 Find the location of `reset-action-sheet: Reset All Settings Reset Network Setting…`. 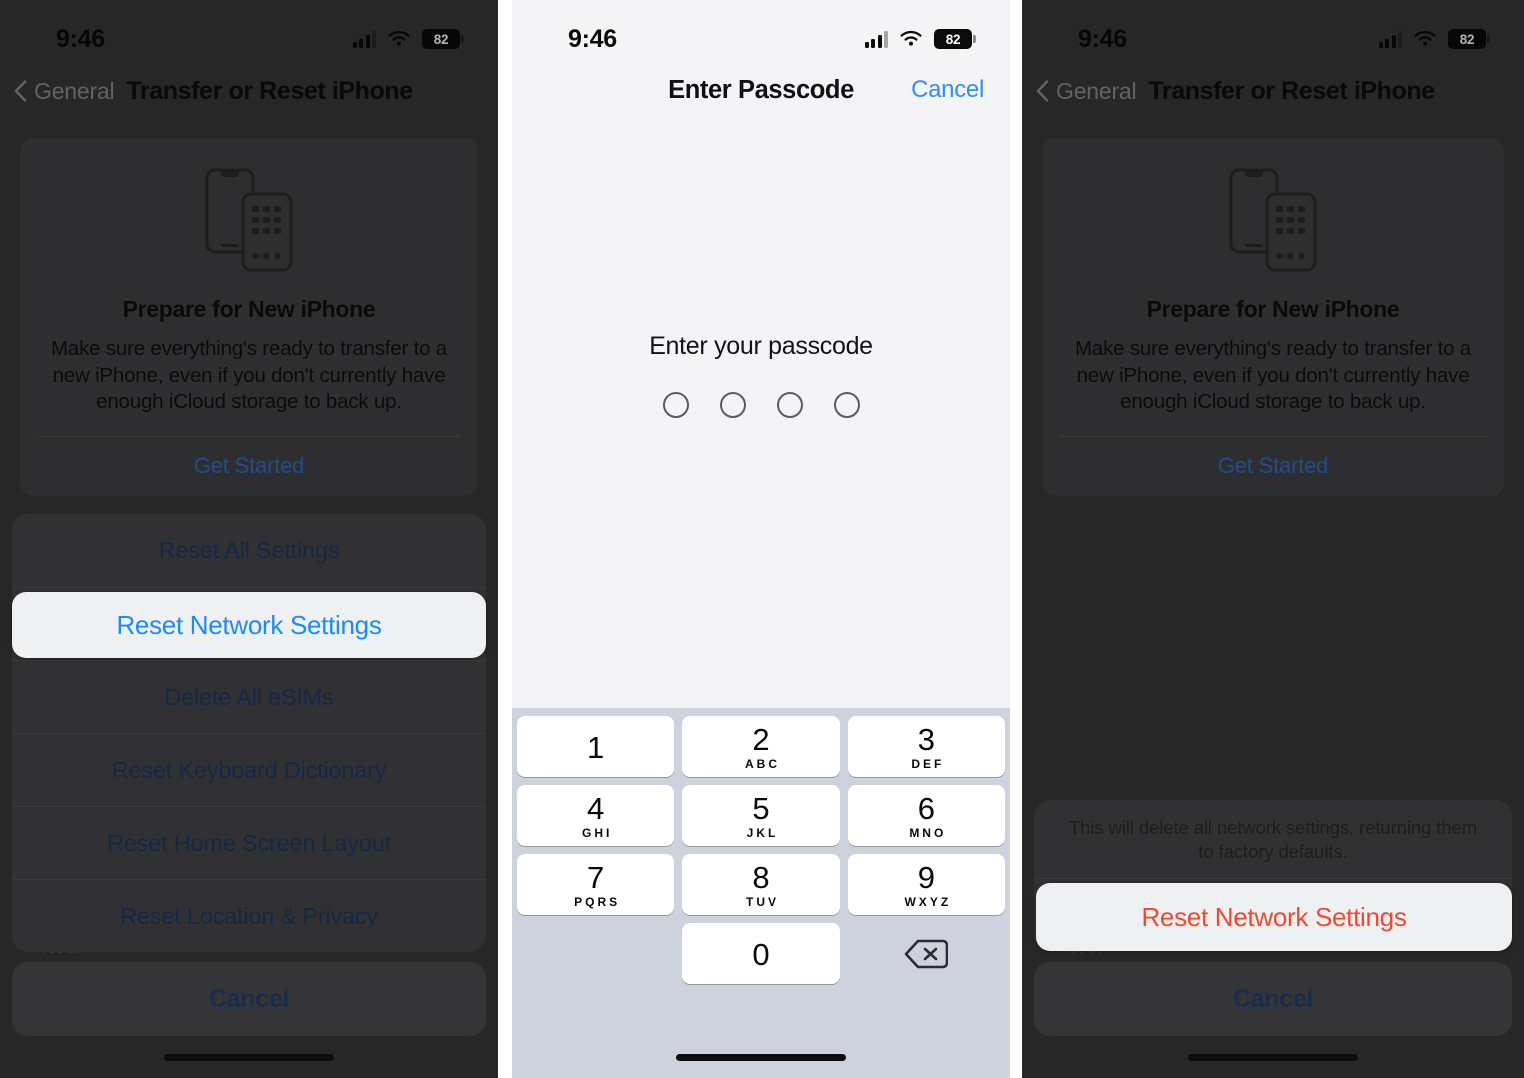

reset-action-sheet: Reset All Settings Reset Network Setting… is located at coordinates (249, 733).